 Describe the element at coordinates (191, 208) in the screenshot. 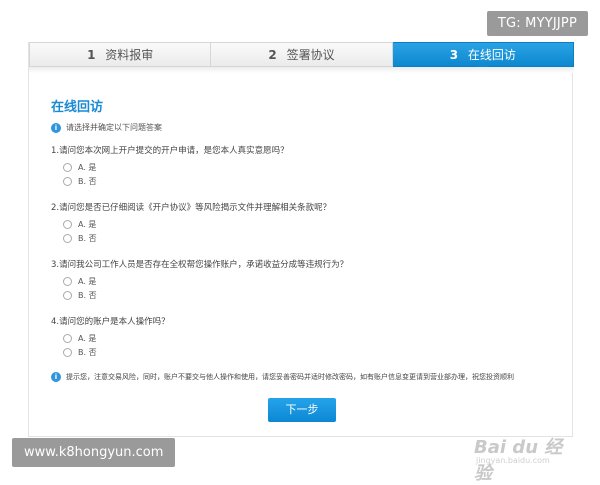

I see `question-2: 2.请问您是否已仔细阅读《开户协议》等风险揭示文件并理解相关条款呢？` at that location.